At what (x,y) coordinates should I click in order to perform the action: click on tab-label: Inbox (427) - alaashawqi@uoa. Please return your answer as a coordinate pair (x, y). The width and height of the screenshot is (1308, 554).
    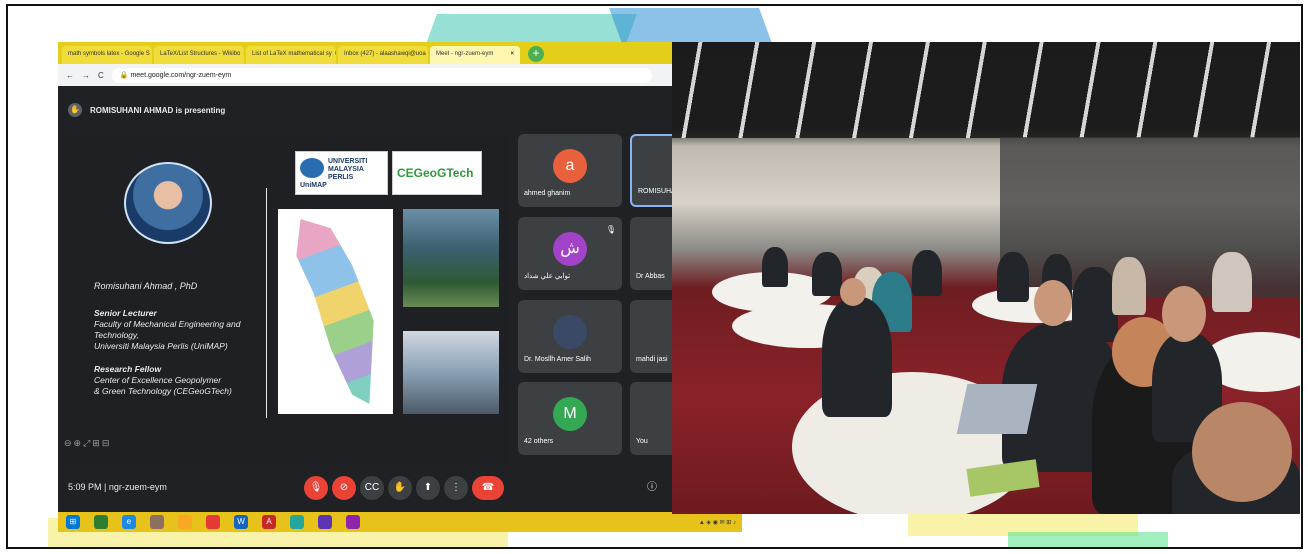
    Looking at the image, I should click on (385, 54).